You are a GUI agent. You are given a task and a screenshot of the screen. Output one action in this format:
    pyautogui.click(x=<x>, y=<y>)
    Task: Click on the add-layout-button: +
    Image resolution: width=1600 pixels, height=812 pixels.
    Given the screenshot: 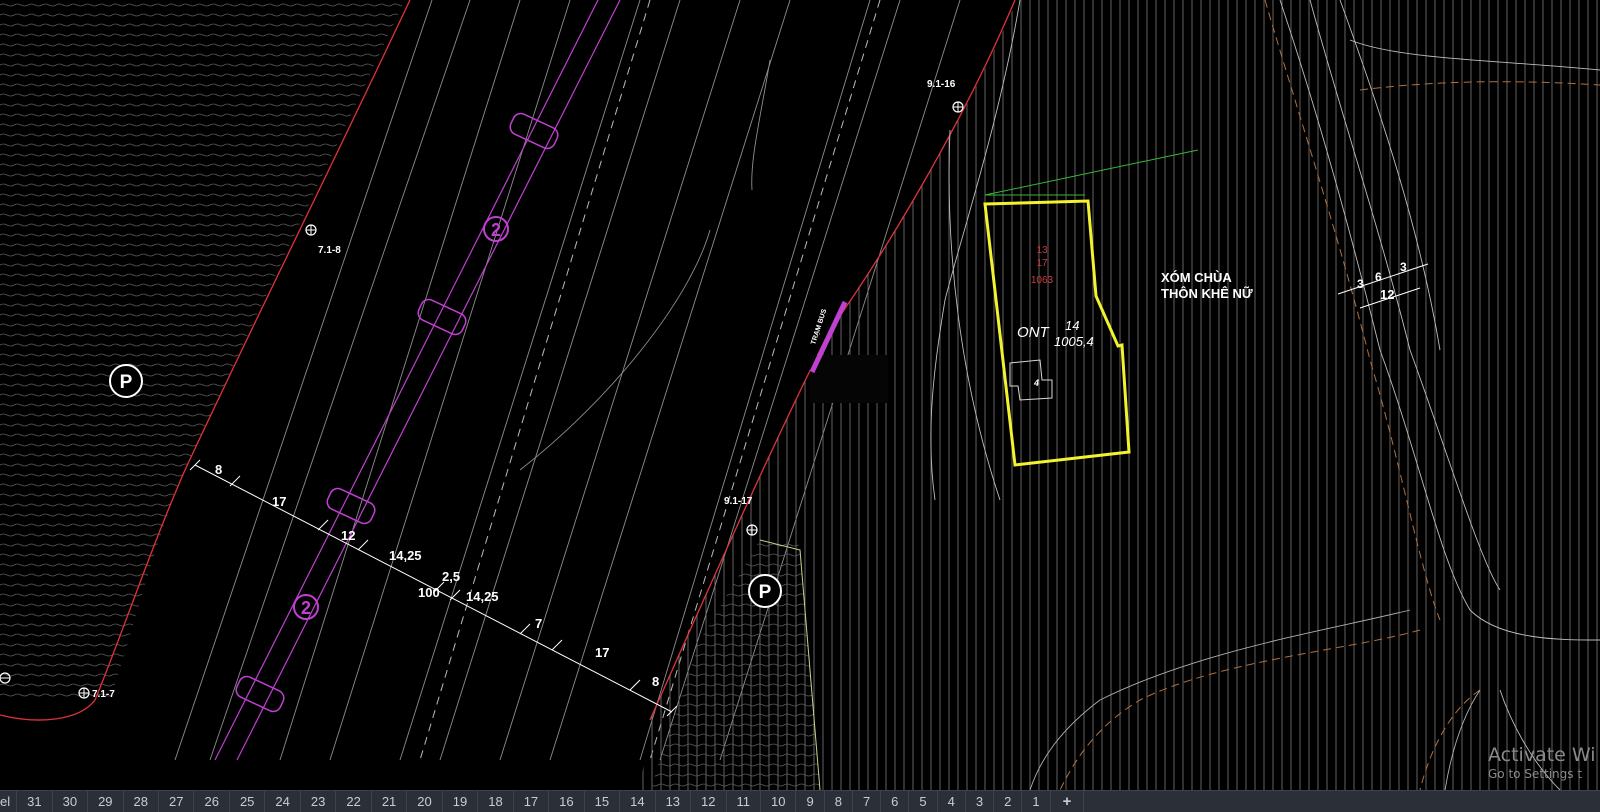 What is the action you would take?
    pyautogui.click(x=1068, y=801)
    